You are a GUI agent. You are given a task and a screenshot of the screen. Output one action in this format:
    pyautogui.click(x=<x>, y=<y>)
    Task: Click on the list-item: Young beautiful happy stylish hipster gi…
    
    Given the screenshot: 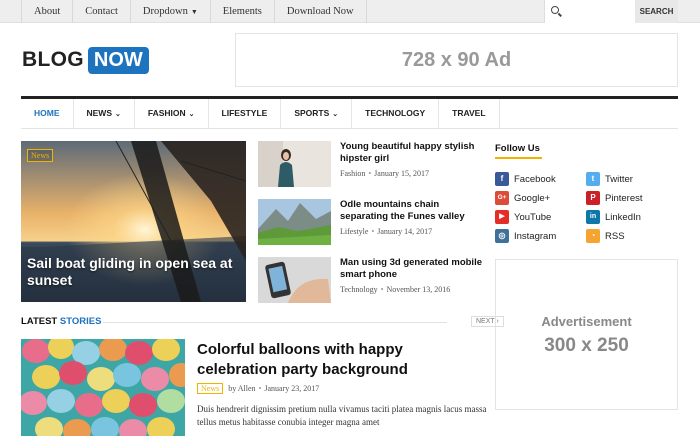 What is the action you would take?
    pyautogui.click(x=370, y=164)
    